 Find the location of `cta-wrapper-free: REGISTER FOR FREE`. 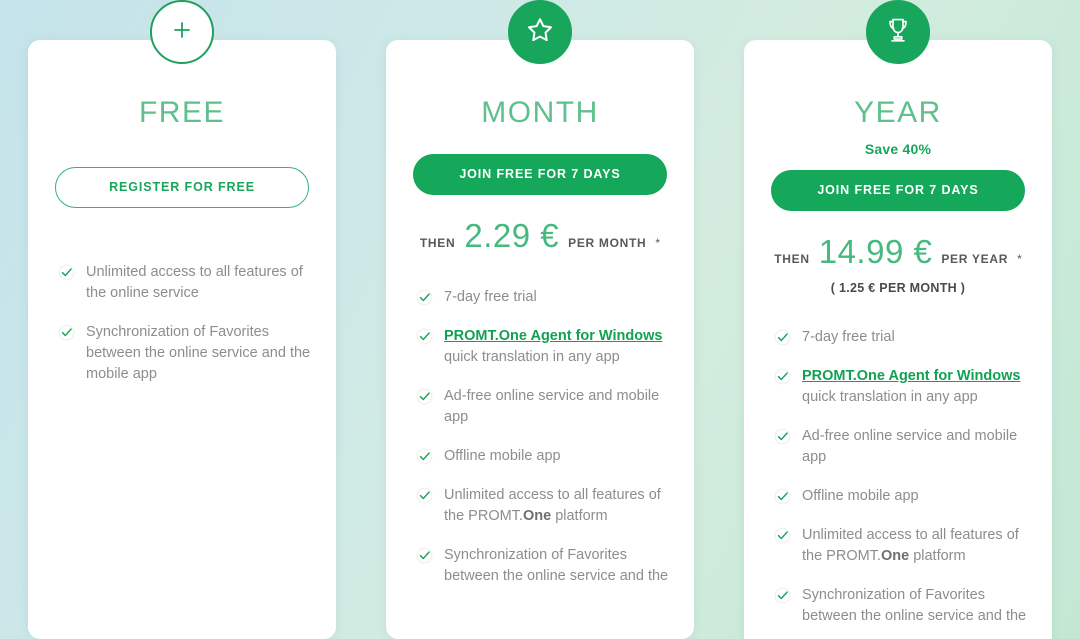

cta-wrapper-free: REGISTER FOR FREE is located at coordinates (182, 187).